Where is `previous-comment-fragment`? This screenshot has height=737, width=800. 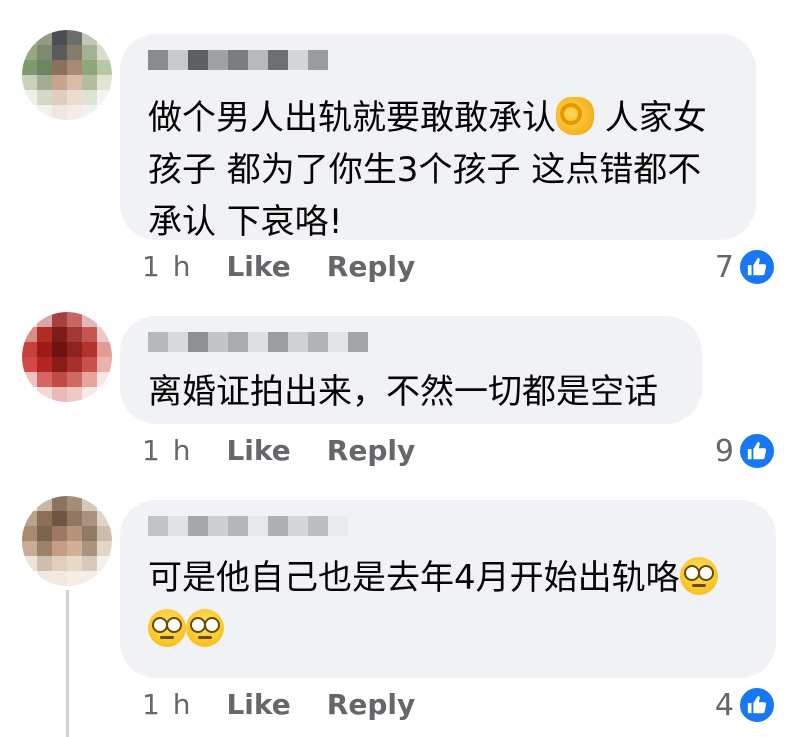 previous-comment-fragment is located at coordinates (350, 4).